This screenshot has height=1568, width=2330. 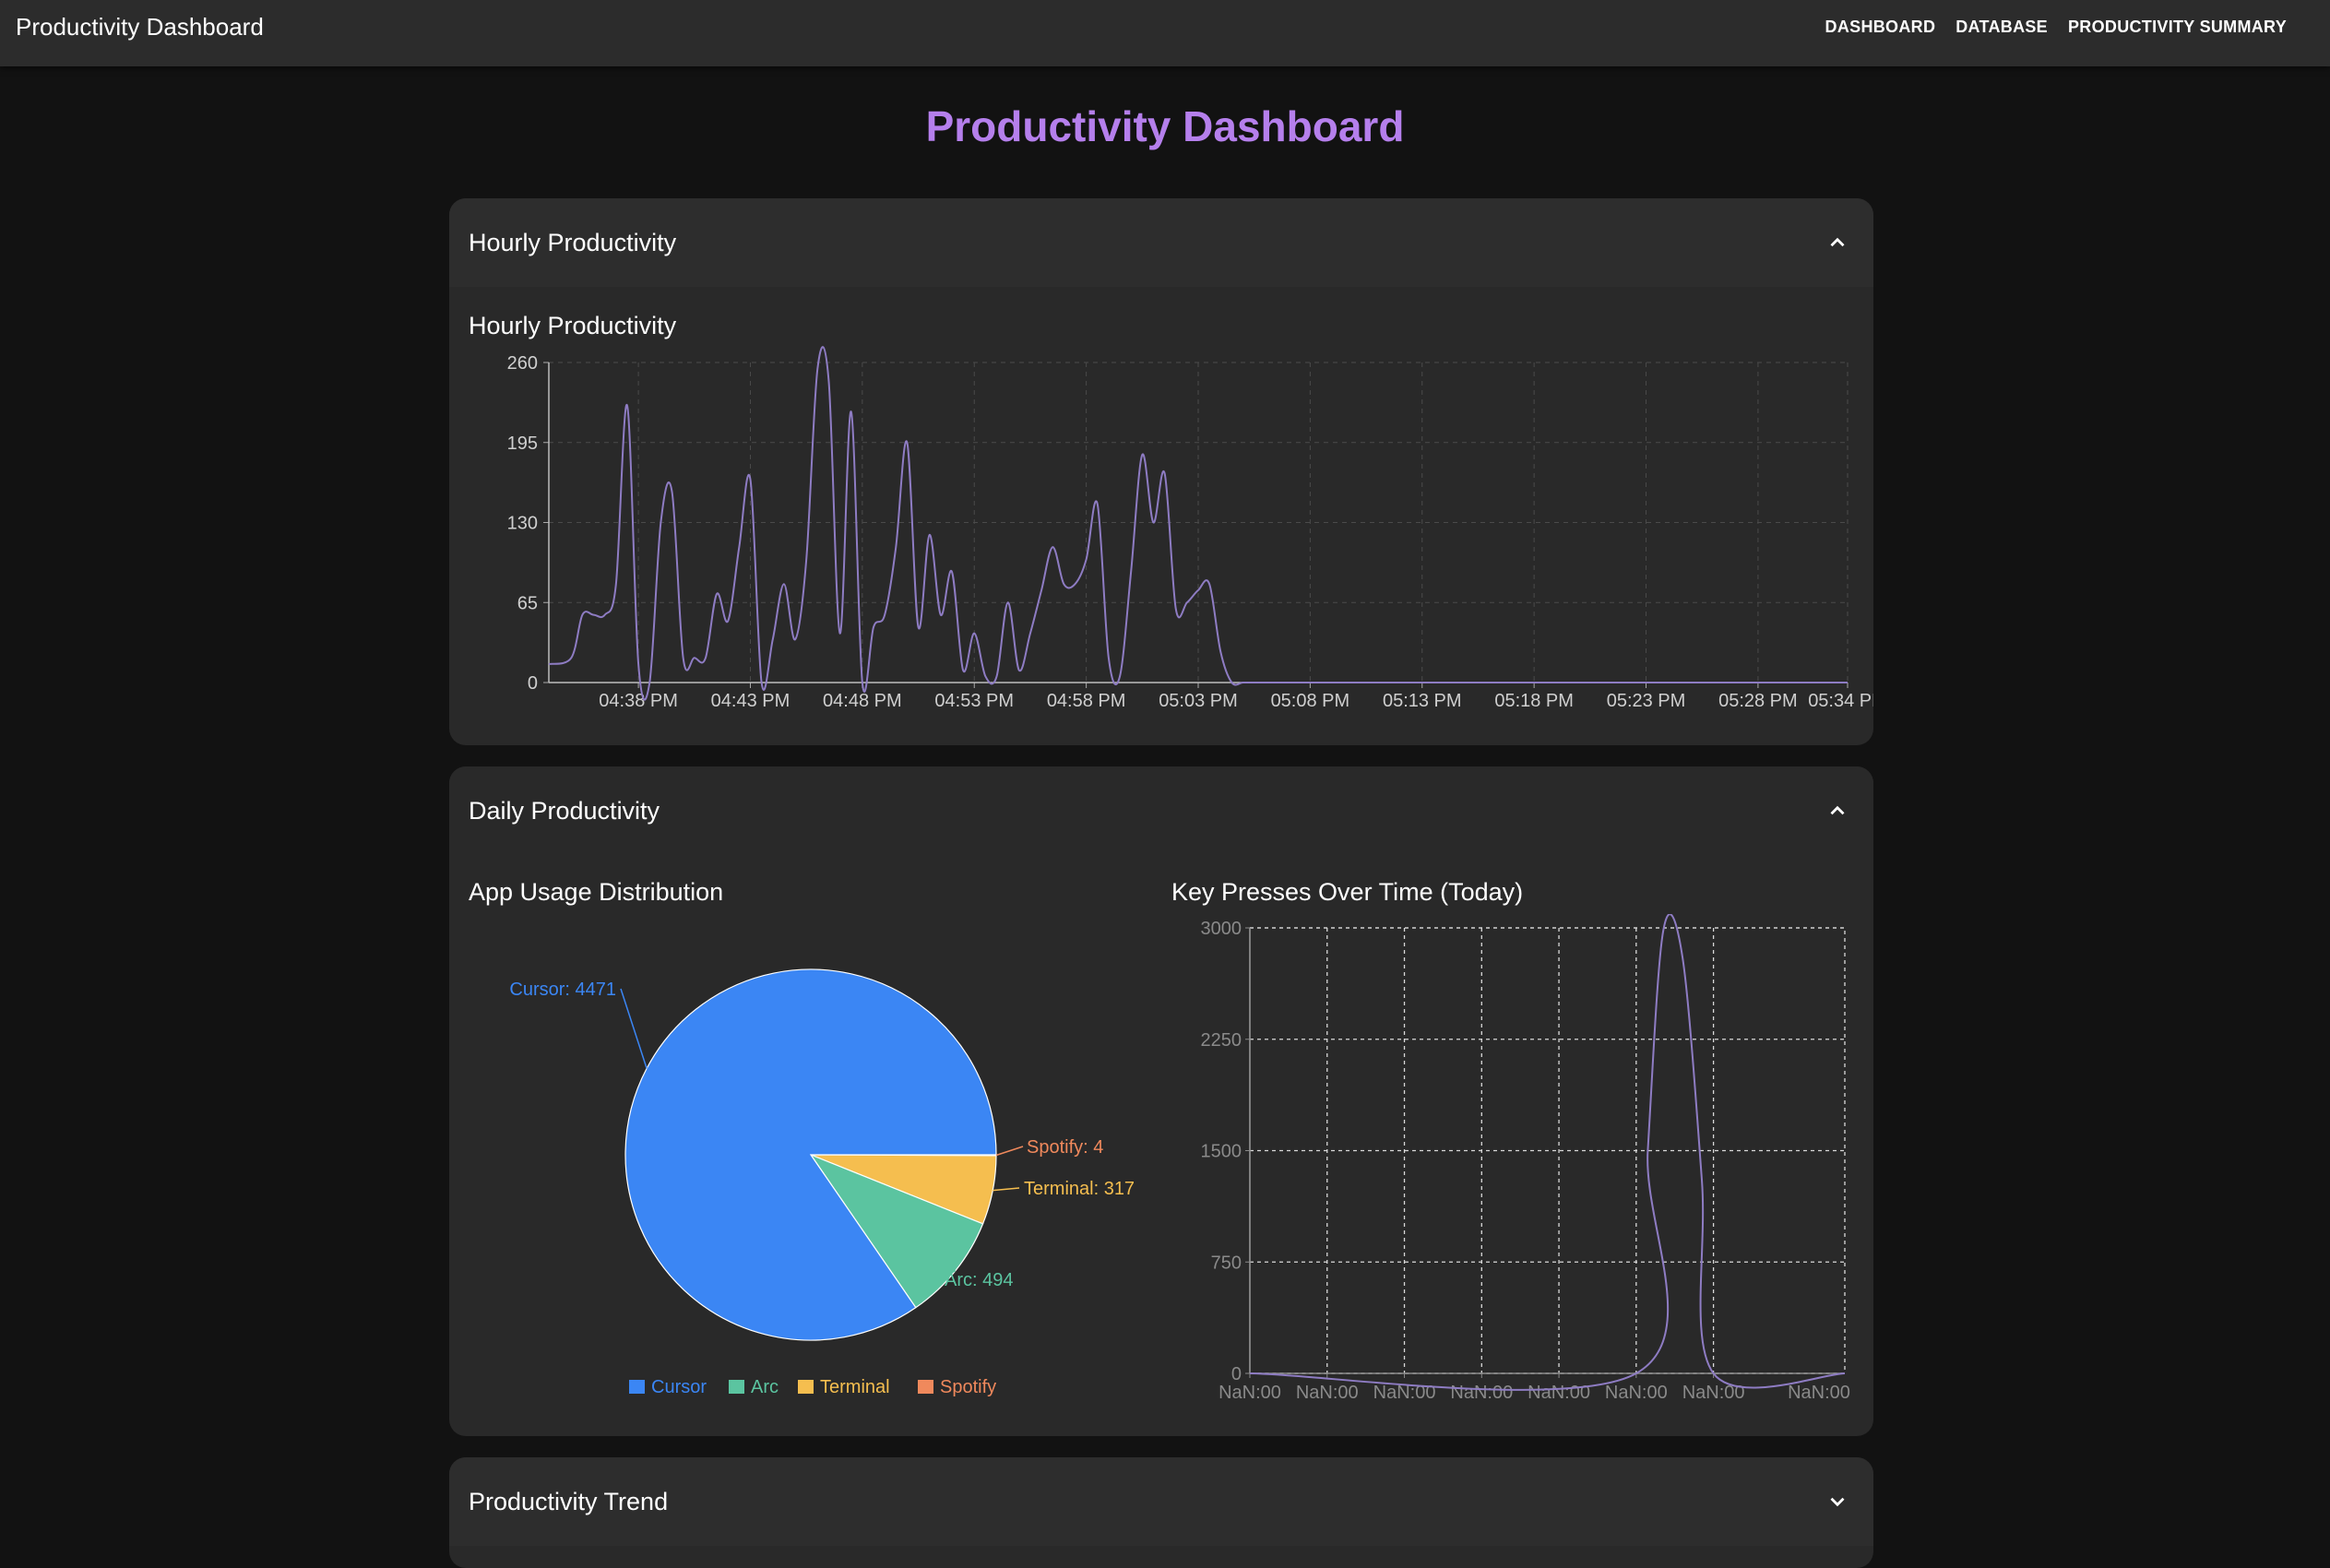 I want to click on panel-title: Hourly Productivity, so click(x=573, y=242).